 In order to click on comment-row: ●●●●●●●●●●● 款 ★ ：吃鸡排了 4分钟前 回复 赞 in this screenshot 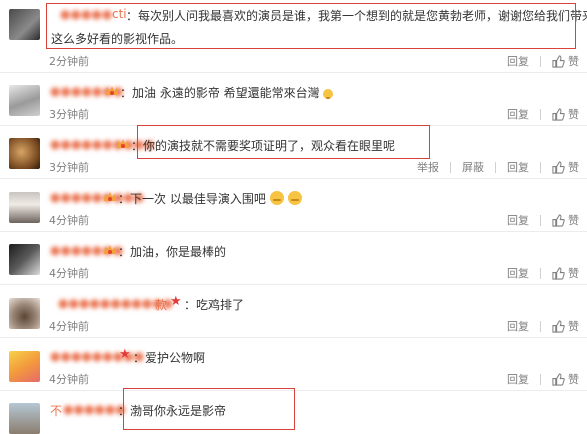, I will do `click(293, 311)`.